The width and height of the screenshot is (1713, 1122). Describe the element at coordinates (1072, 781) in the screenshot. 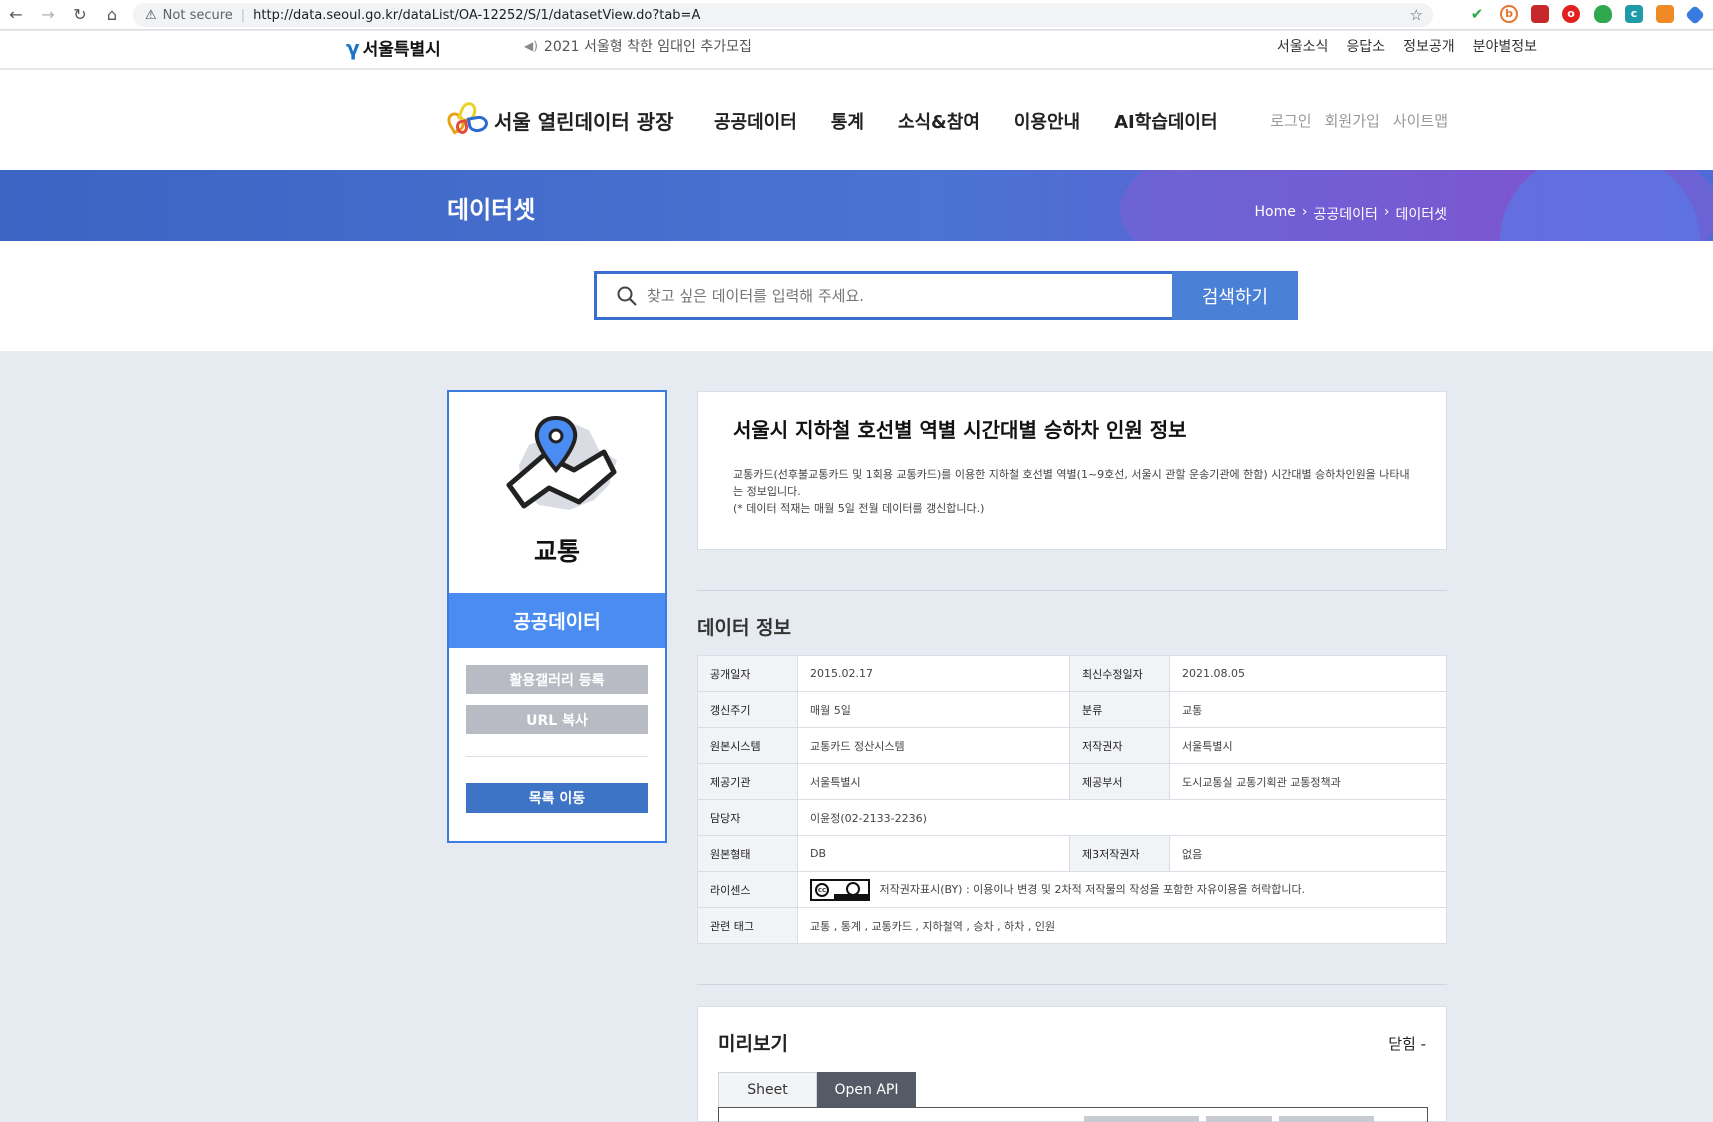

I see `table-row: 제공기관 서울특별시 제공부서 도시교통실 교통기획관 교통정책과` at that location.